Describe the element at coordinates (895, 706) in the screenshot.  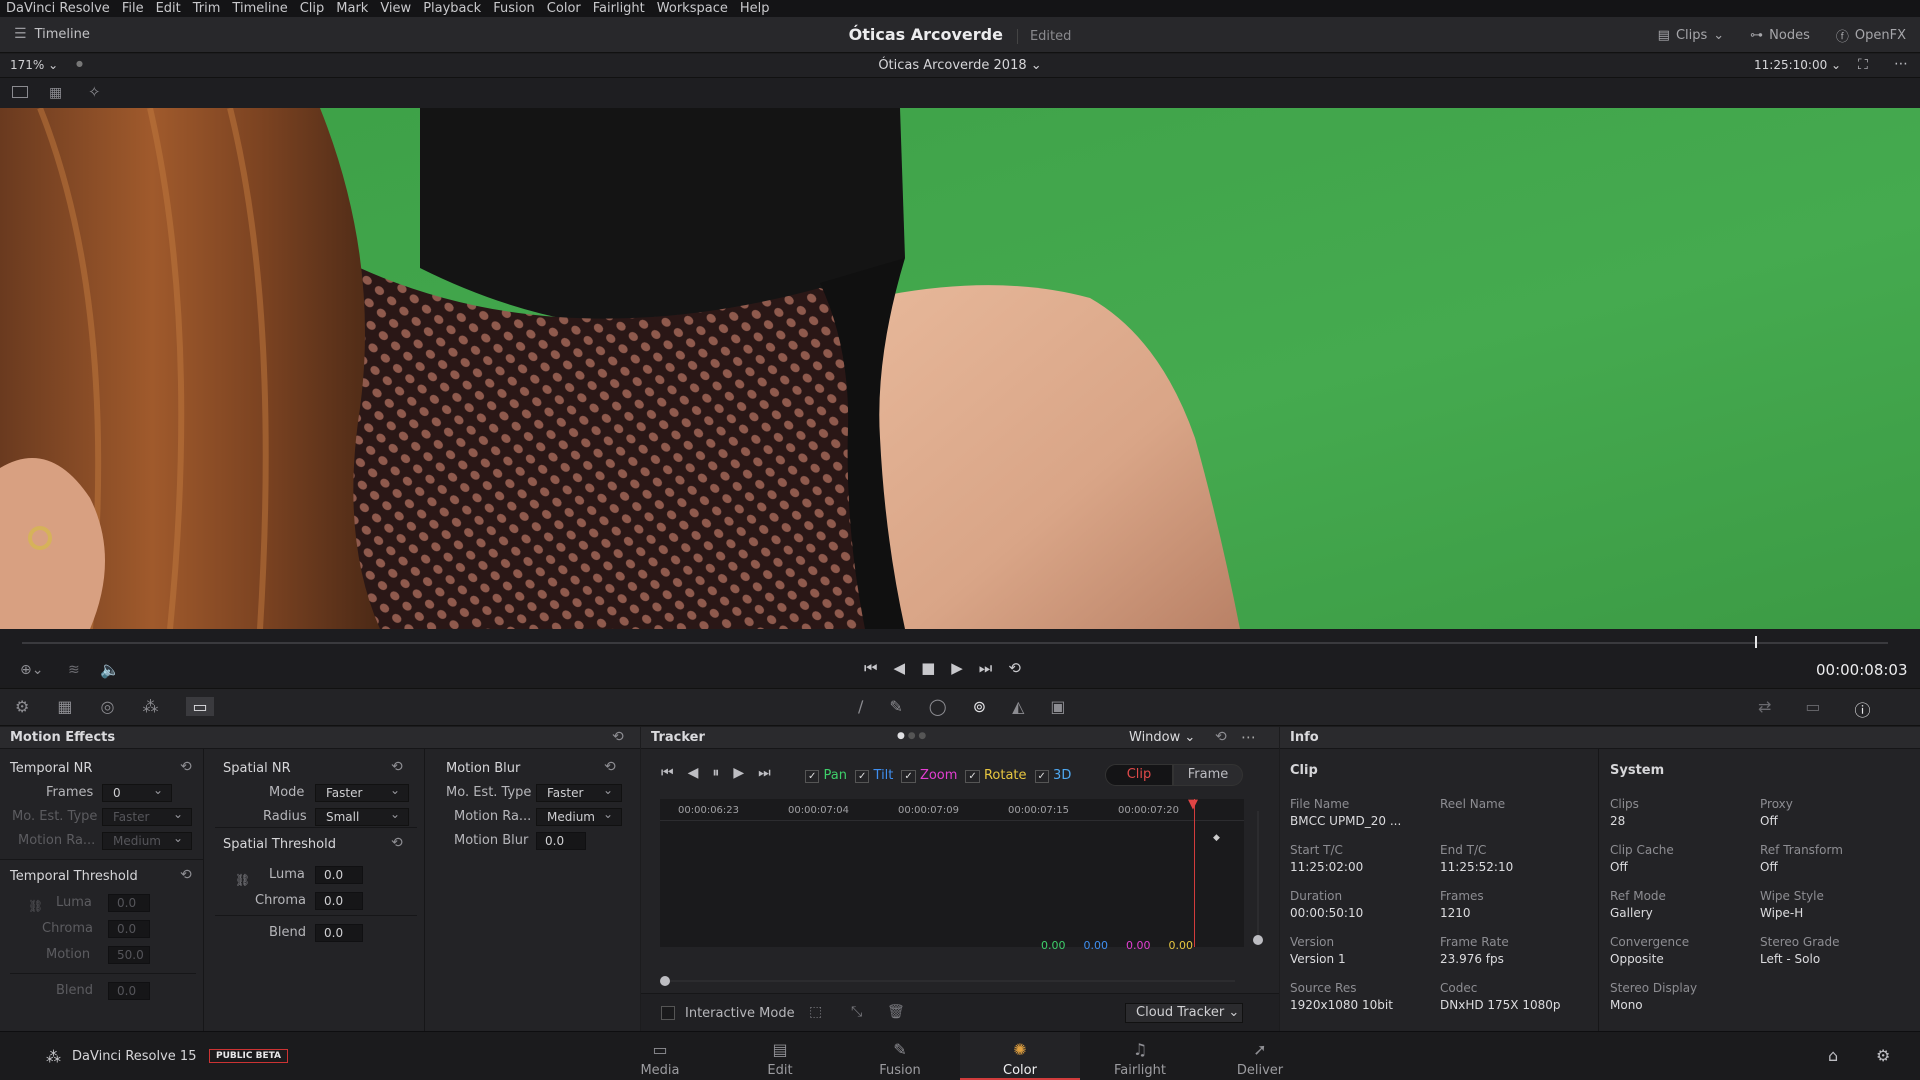
I see `qualifier-icon: ✎` at that location.